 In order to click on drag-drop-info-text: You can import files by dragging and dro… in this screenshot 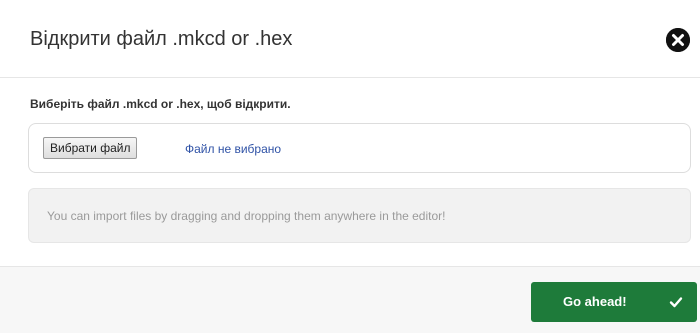, I will do `click(246, 216)`.